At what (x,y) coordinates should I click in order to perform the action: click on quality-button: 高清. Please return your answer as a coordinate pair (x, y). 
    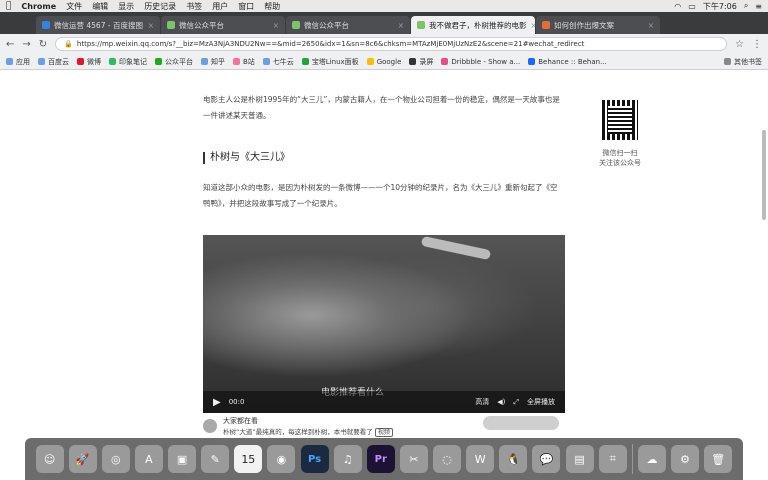
    Looking at the image, I should click on (482, 402).